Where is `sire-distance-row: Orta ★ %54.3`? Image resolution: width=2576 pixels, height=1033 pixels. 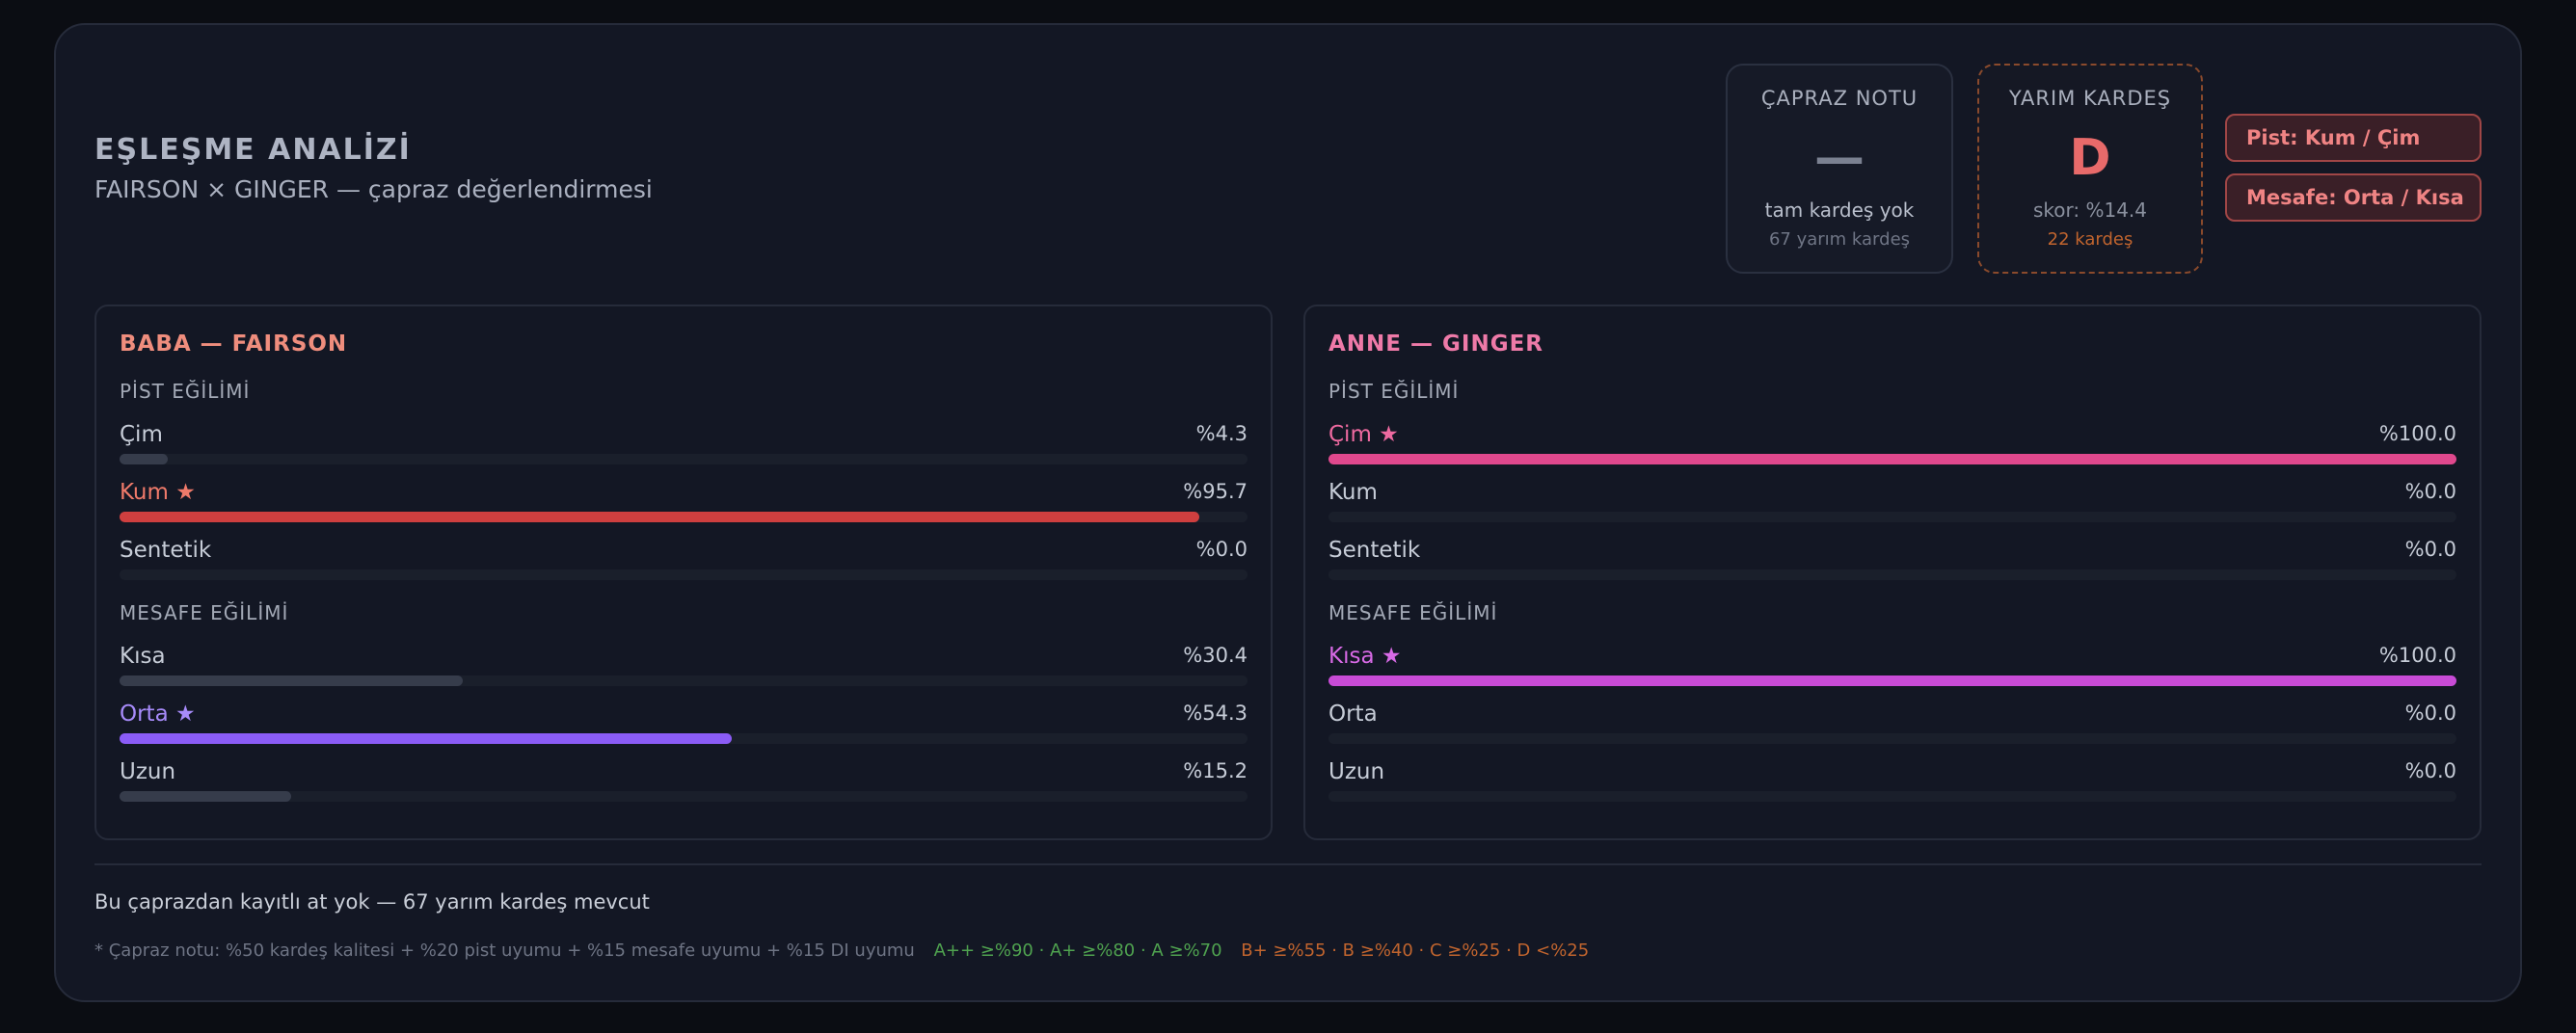 sire-distance-row: Orta ★ %54.3 is located at coordinates (684, 729).